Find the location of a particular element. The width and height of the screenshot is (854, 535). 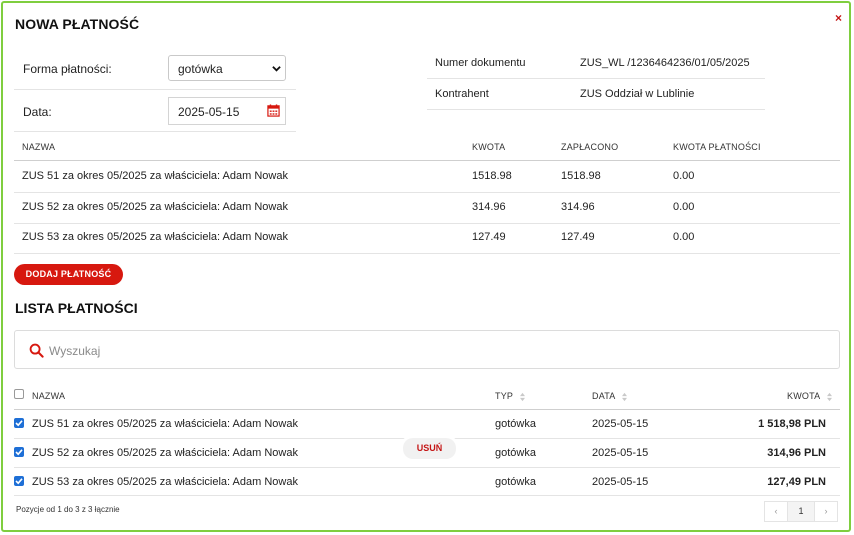

item-paid: 314.96 is located at coordinates (578, 207).